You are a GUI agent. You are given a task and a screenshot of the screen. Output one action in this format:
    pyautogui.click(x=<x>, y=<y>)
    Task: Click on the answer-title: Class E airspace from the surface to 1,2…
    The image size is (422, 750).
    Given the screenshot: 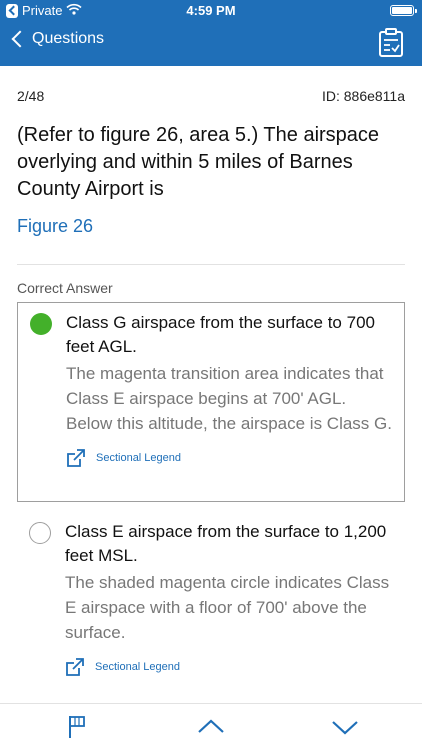 What is the action you would take?
    pyautogui.click(x=226, y=543)
    